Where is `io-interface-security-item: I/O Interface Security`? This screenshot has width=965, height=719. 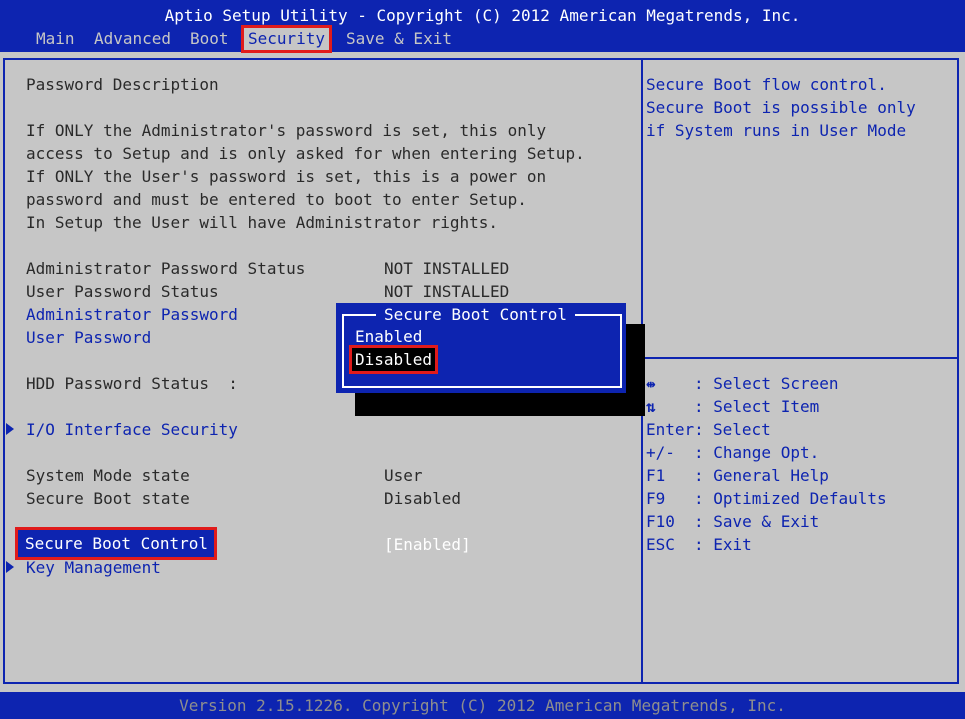
io-interface-security-item: I/O Interface Security is located at coordinates (132, 429).